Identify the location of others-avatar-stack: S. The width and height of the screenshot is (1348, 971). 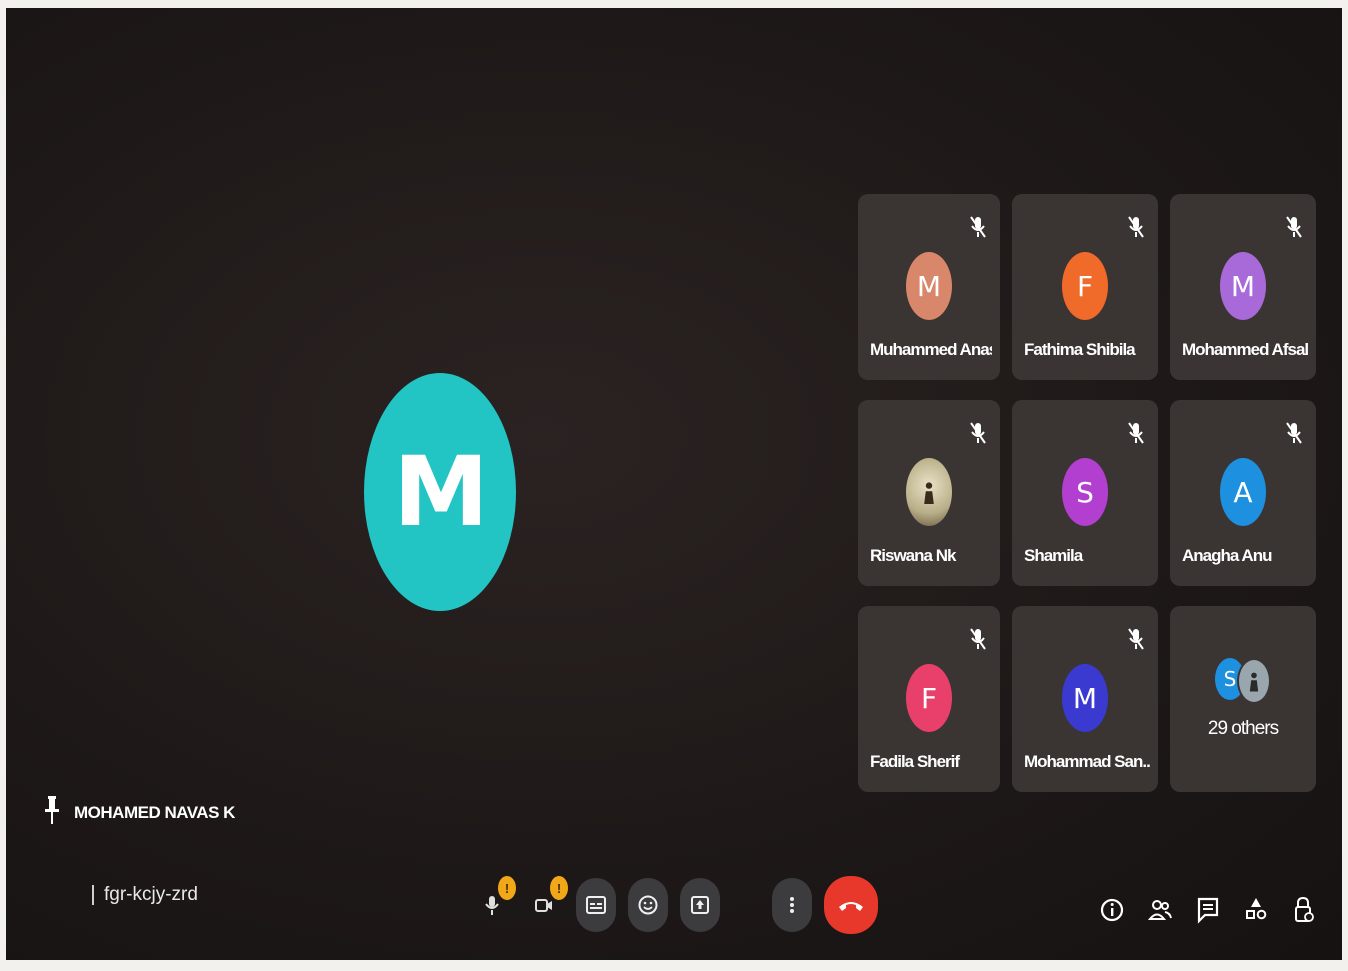
(1243, 681).